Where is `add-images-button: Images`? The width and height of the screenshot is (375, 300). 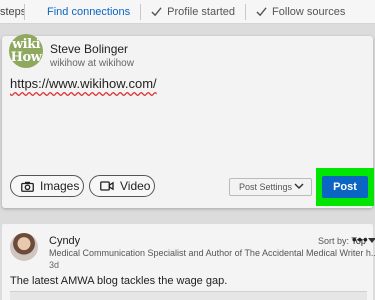
add-images-button: Images is located at coordinates (47, 186).